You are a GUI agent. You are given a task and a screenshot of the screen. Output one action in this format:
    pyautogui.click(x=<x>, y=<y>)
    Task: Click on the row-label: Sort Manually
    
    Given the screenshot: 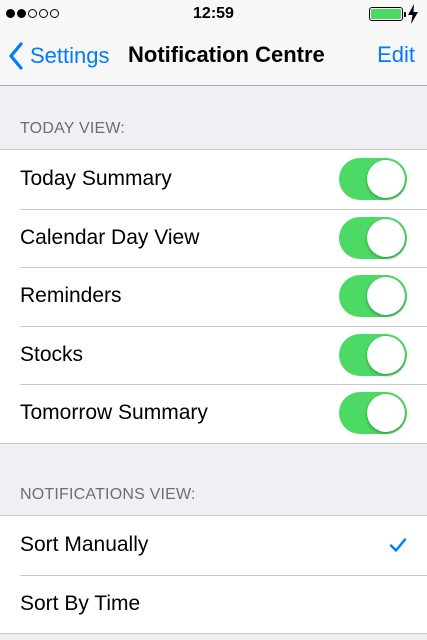 What is the action you would take?
    pyautogui.click(x=84, y=545)
    